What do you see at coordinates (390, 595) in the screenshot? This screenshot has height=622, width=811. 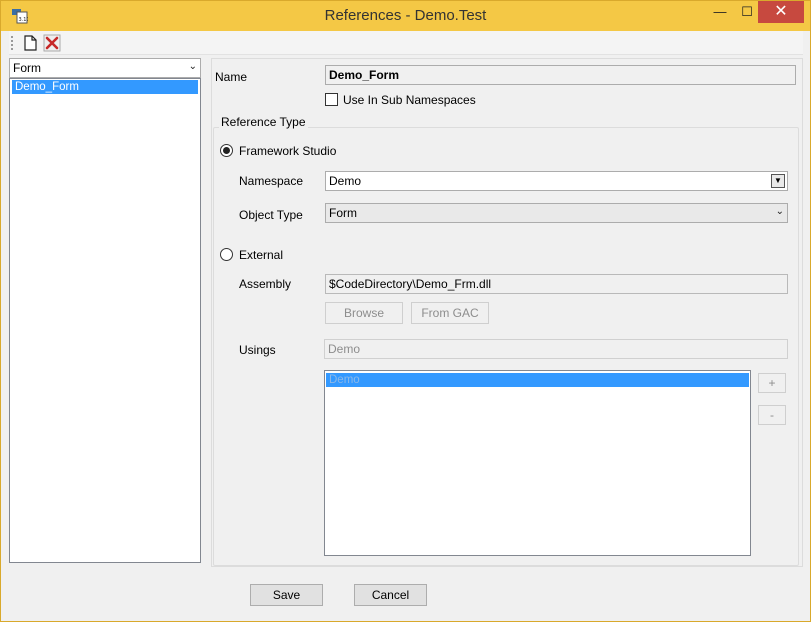 I see `cancel-button: Cancel` at bounding box center [390, 595].